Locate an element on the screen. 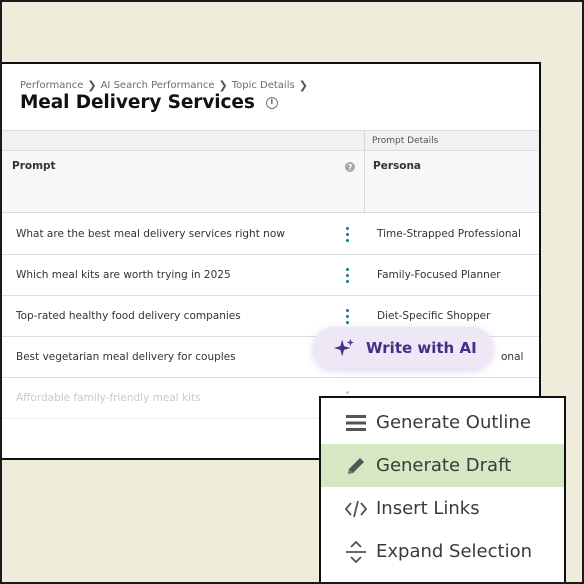  persona-cell: Family-Focused Planner is located at coordinates (439, 275).